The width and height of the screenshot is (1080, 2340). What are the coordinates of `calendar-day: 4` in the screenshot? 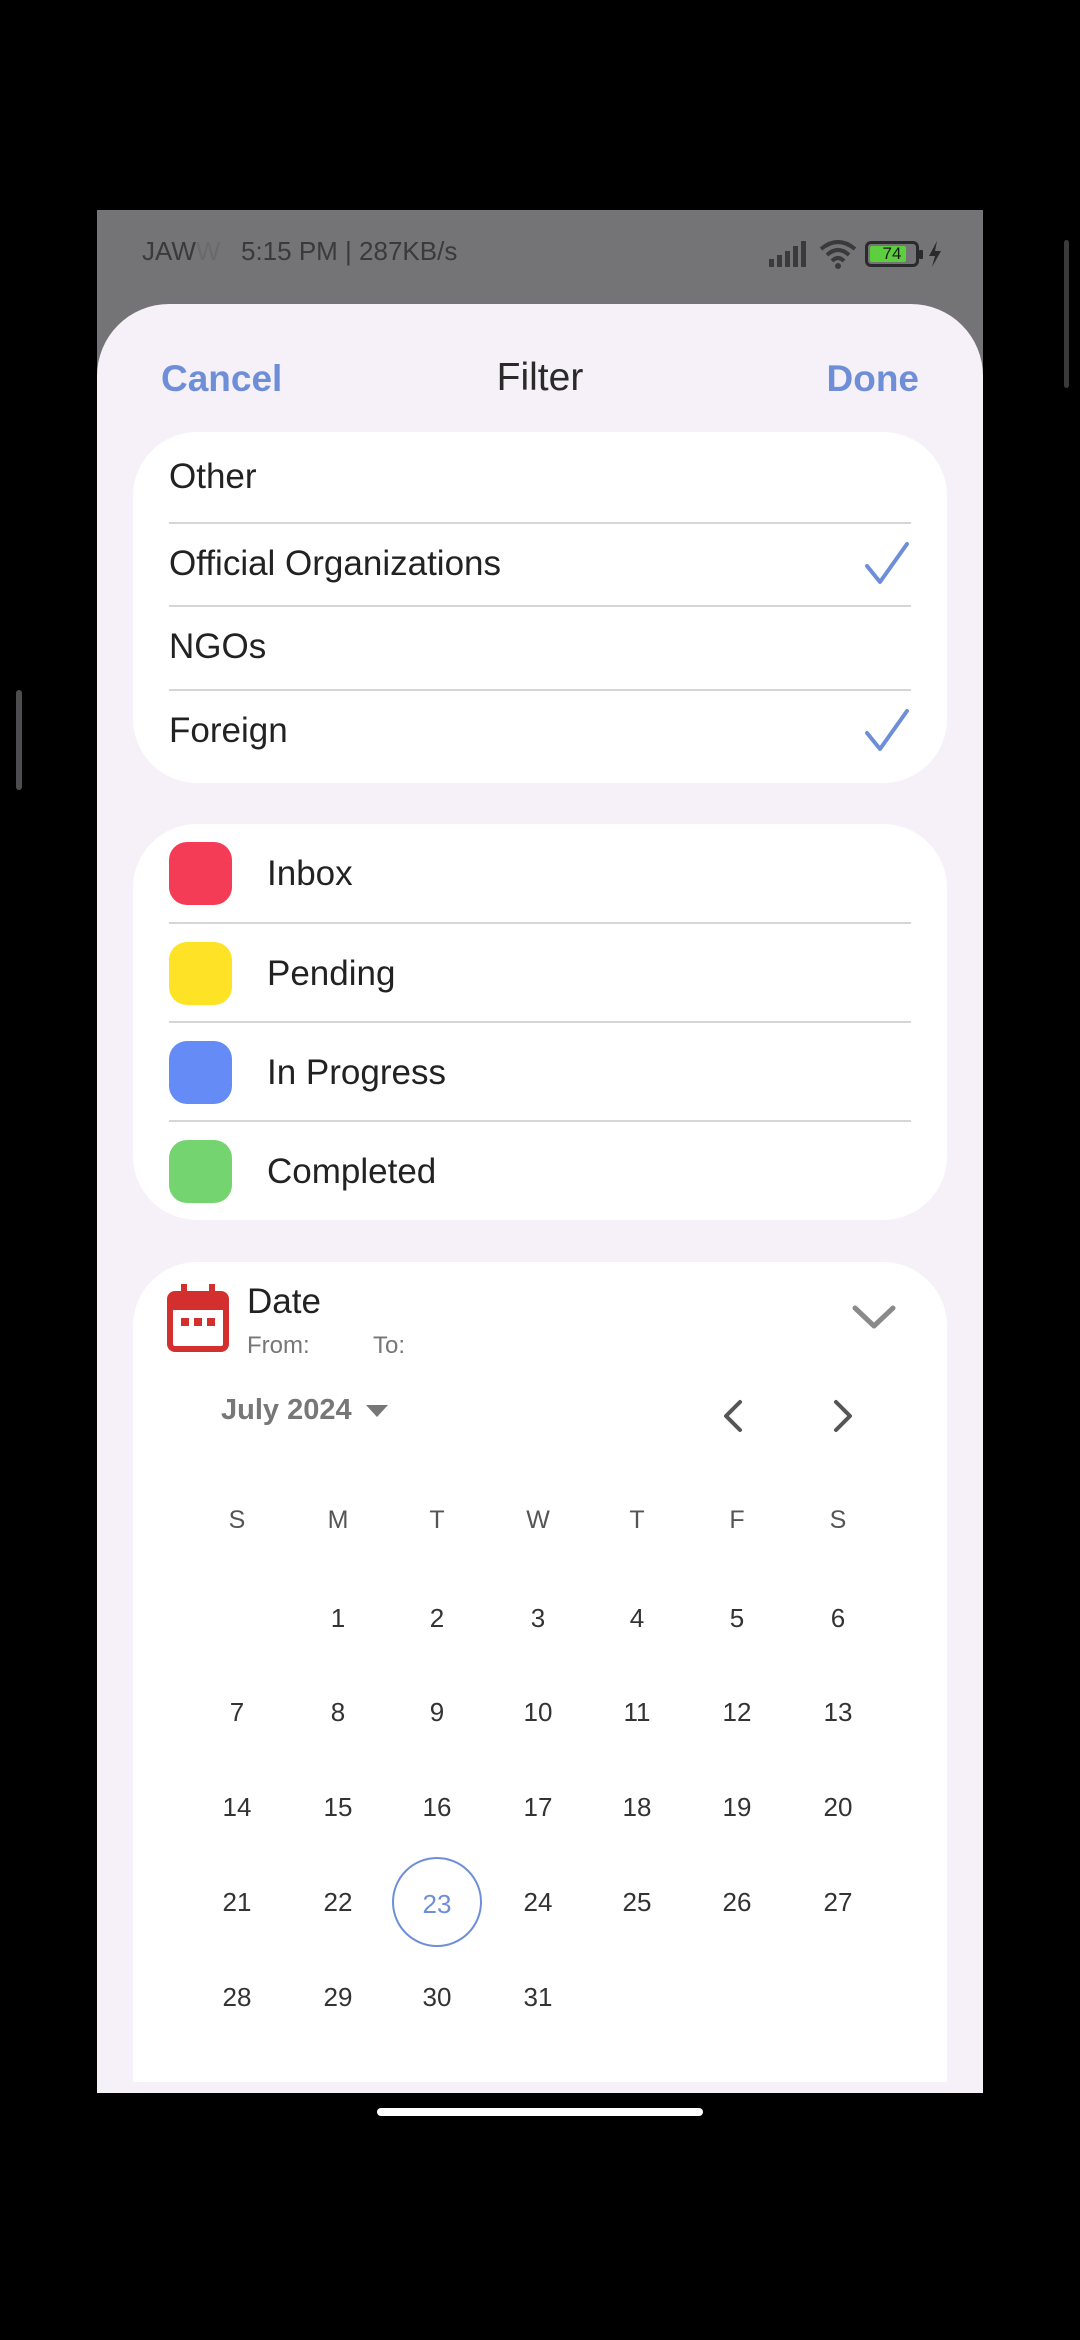 It's located at (637, 1618).